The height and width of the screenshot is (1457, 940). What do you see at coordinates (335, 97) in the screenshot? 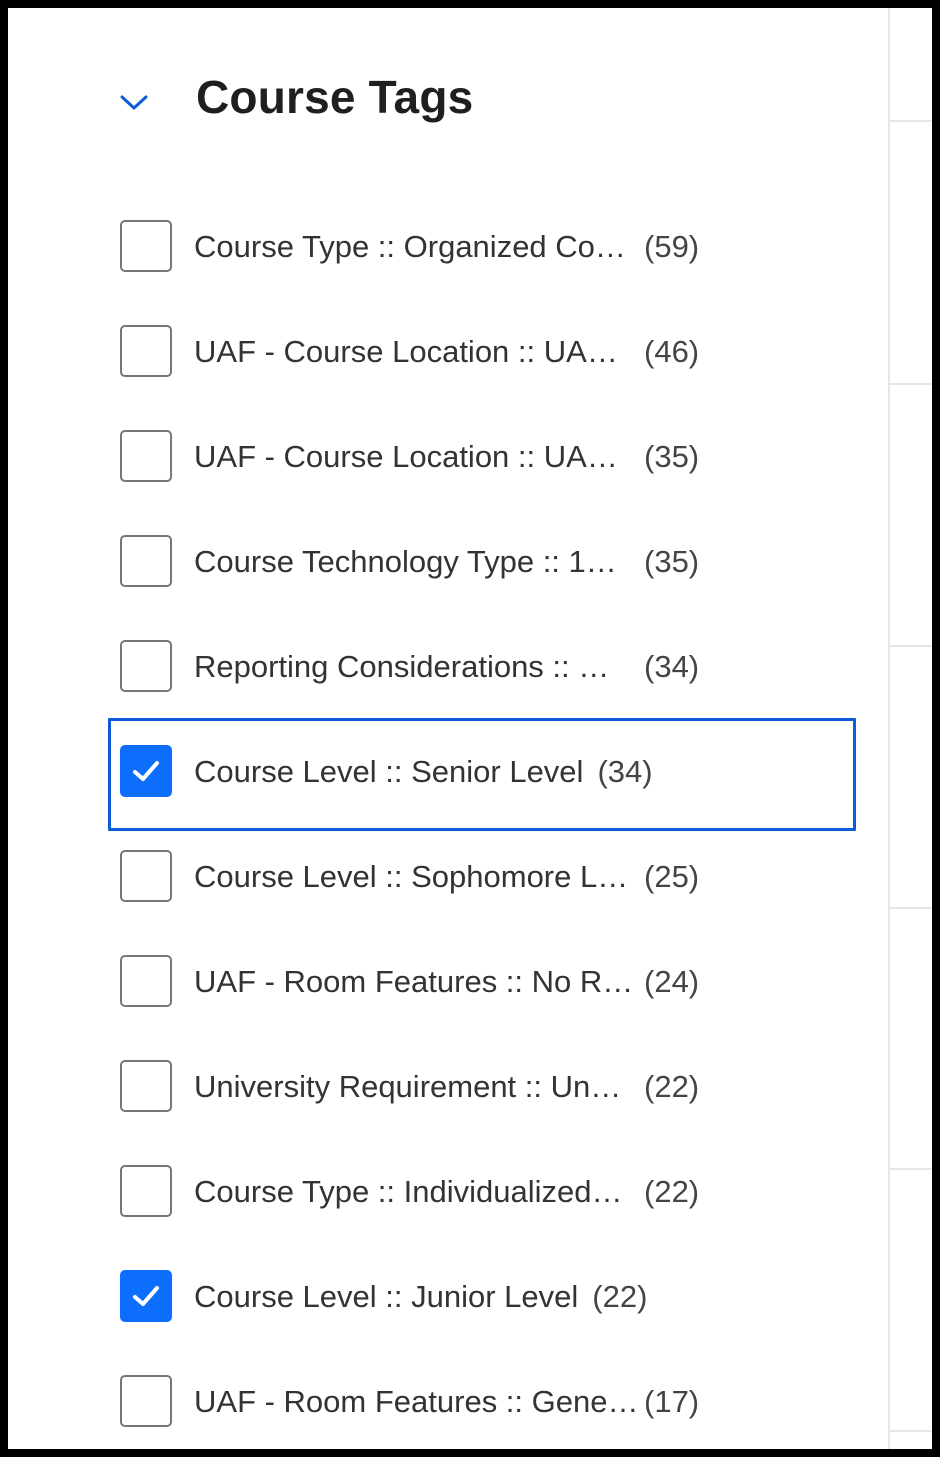
I see `facet-title: Course Tags` at bounding box center [335, 97].